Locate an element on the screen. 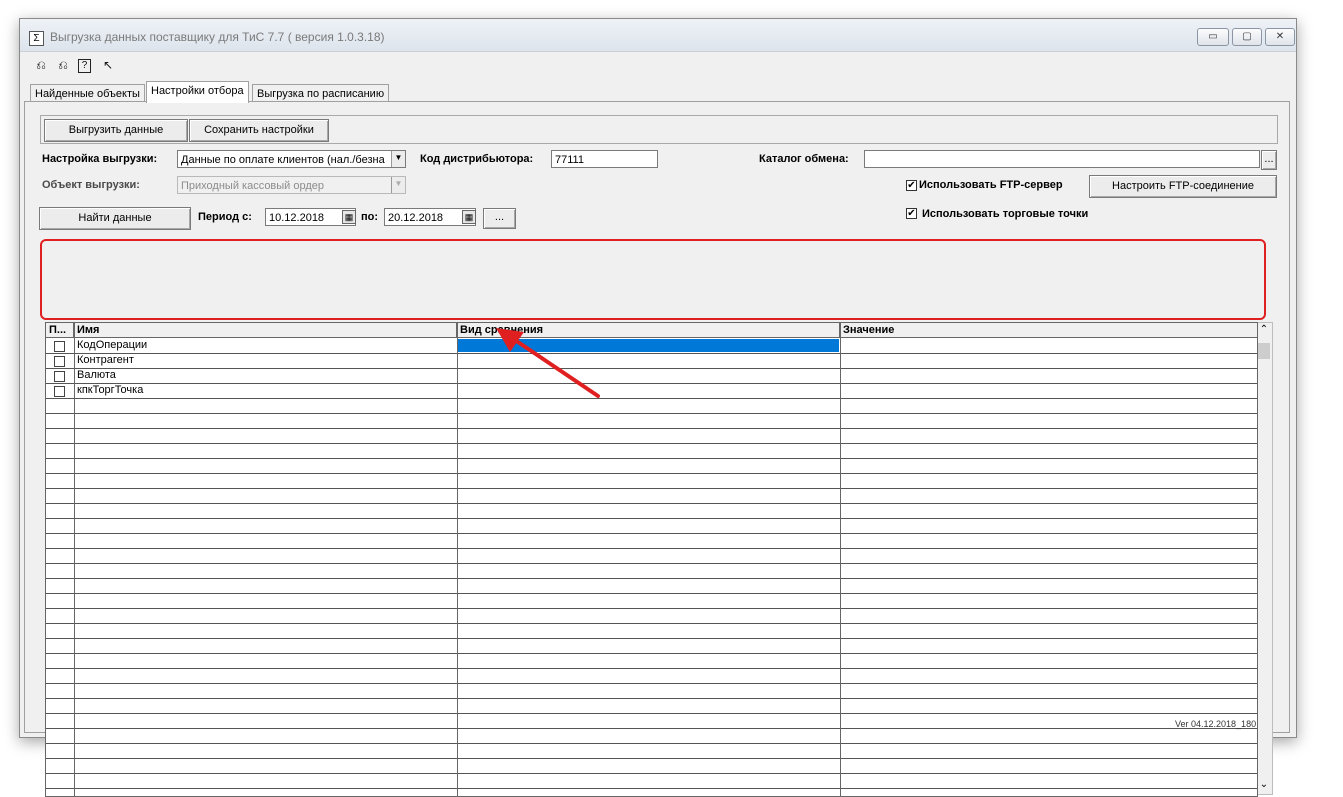 This screenshot has height=797, width=1343. catalog-label: Каталог обмена: is located at coordinates (804, 159).